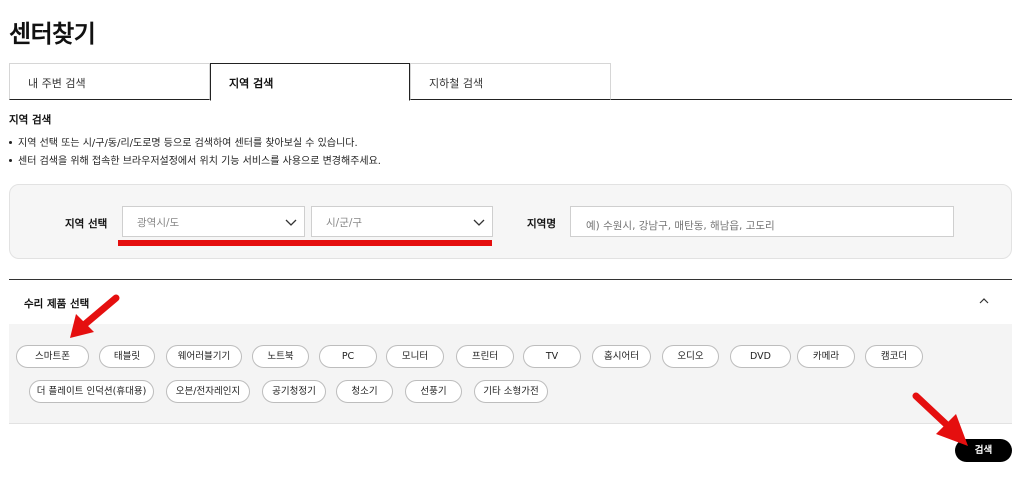 The width and height of the screenshot is (1024, 490). What do you see at coordinates (305, 243) in the screenshot?
I see `red-highlight-underline` at bounding box center [305, 243].